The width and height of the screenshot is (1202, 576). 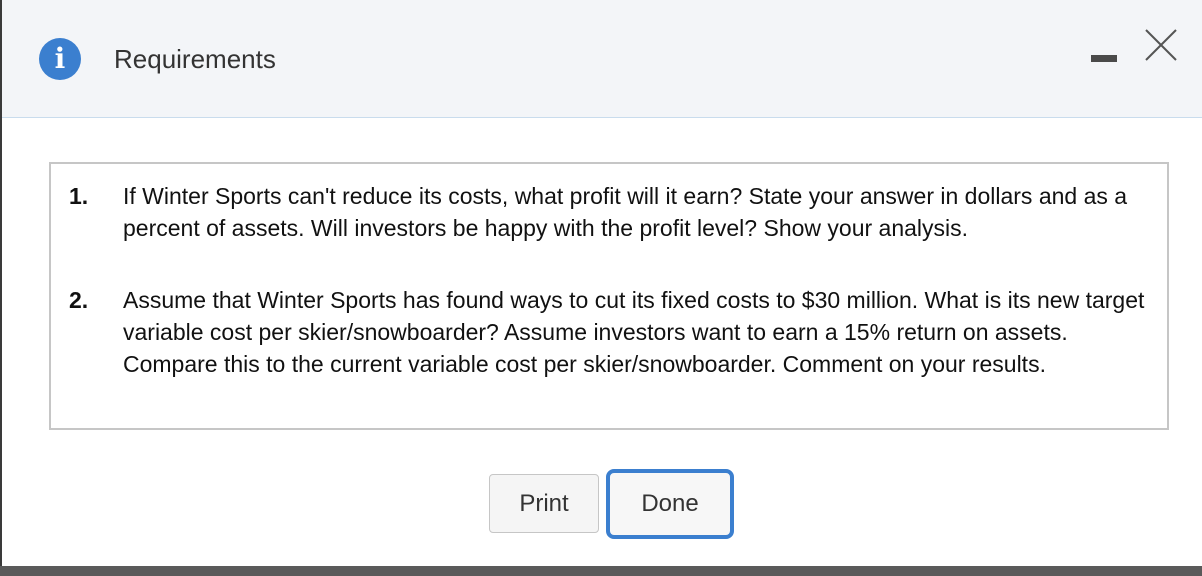 What do you see at coordinates (1161, 45) in the screenshot?
I see `close-icon` at bounding box center [1161, 45].